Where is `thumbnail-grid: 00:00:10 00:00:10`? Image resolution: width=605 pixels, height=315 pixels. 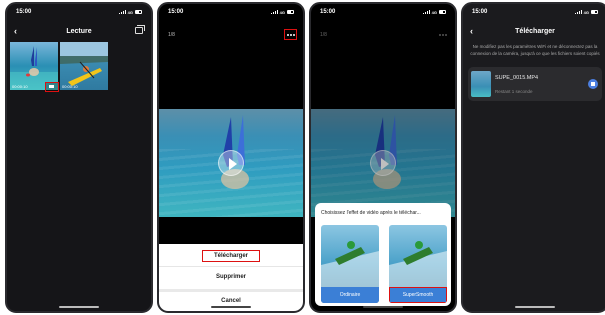
thumbnail-grid: 00:00:10 00:00:10 is located at coordinates (59, 66).